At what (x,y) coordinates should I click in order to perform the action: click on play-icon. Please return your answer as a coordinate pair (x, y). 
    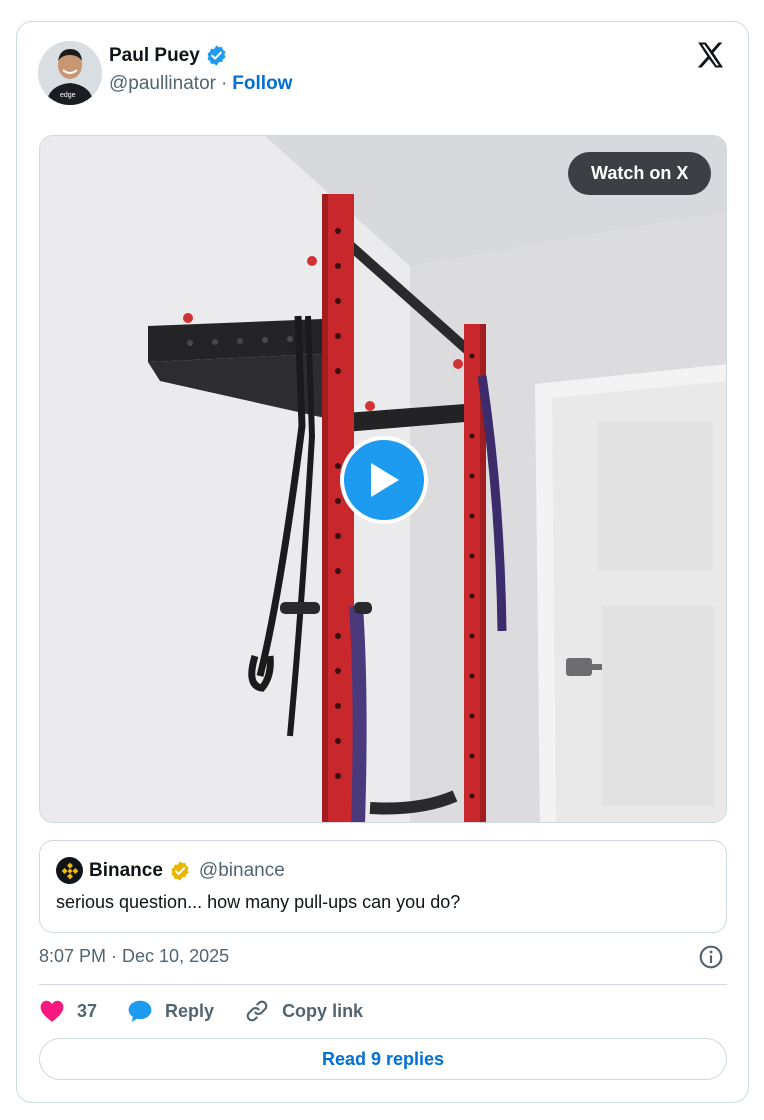
    Looking at the image, I should click on (385, 480).